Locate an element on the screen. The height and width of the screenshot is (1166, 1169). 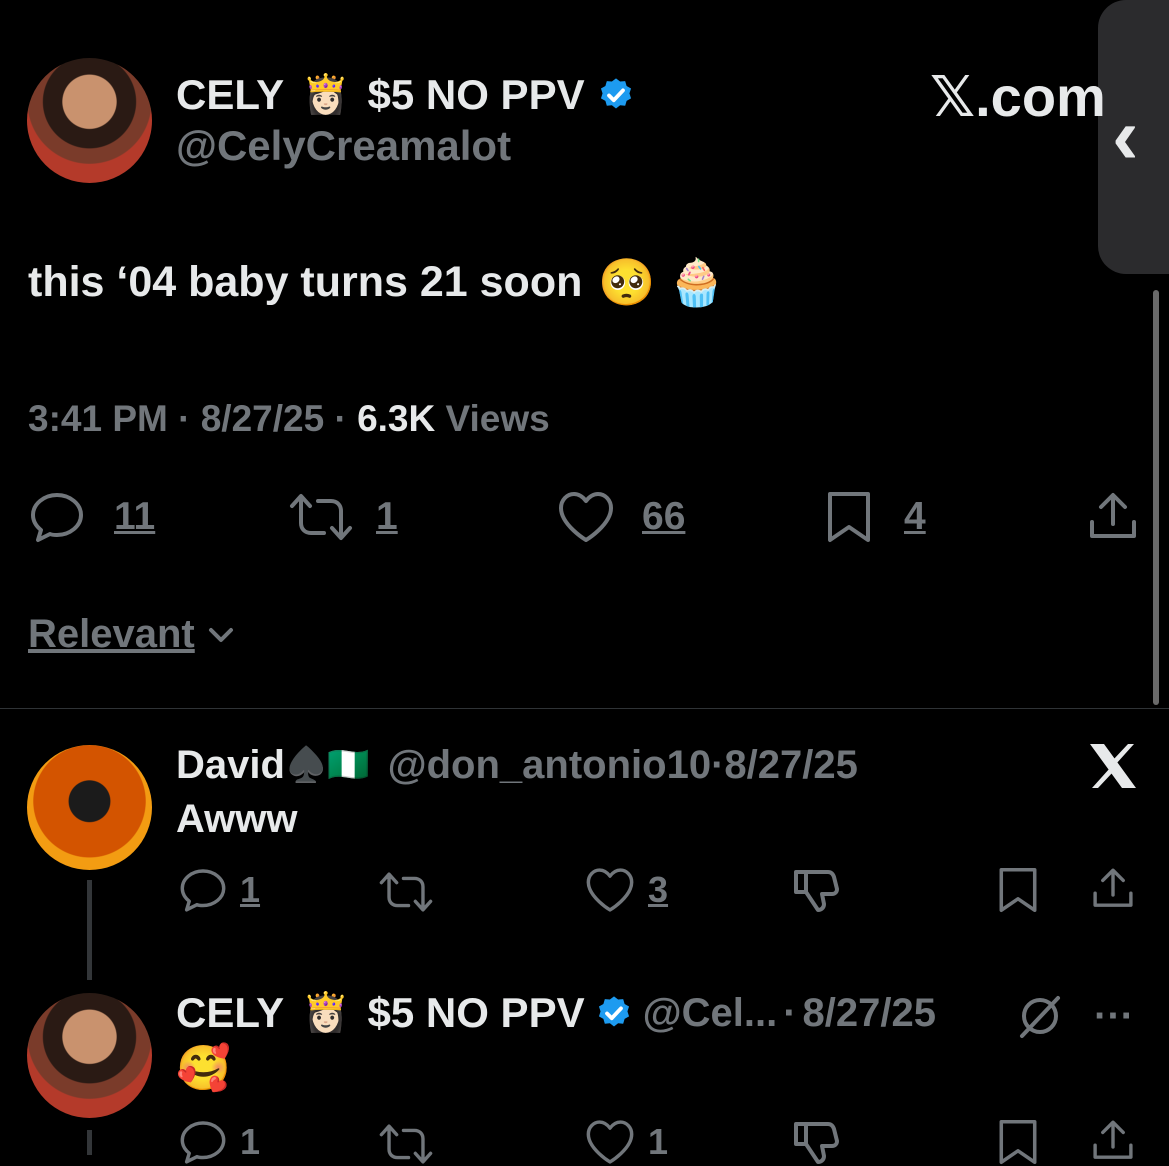
author-name-suffix: $5 NO PPV is located at coordinates (476, 94).